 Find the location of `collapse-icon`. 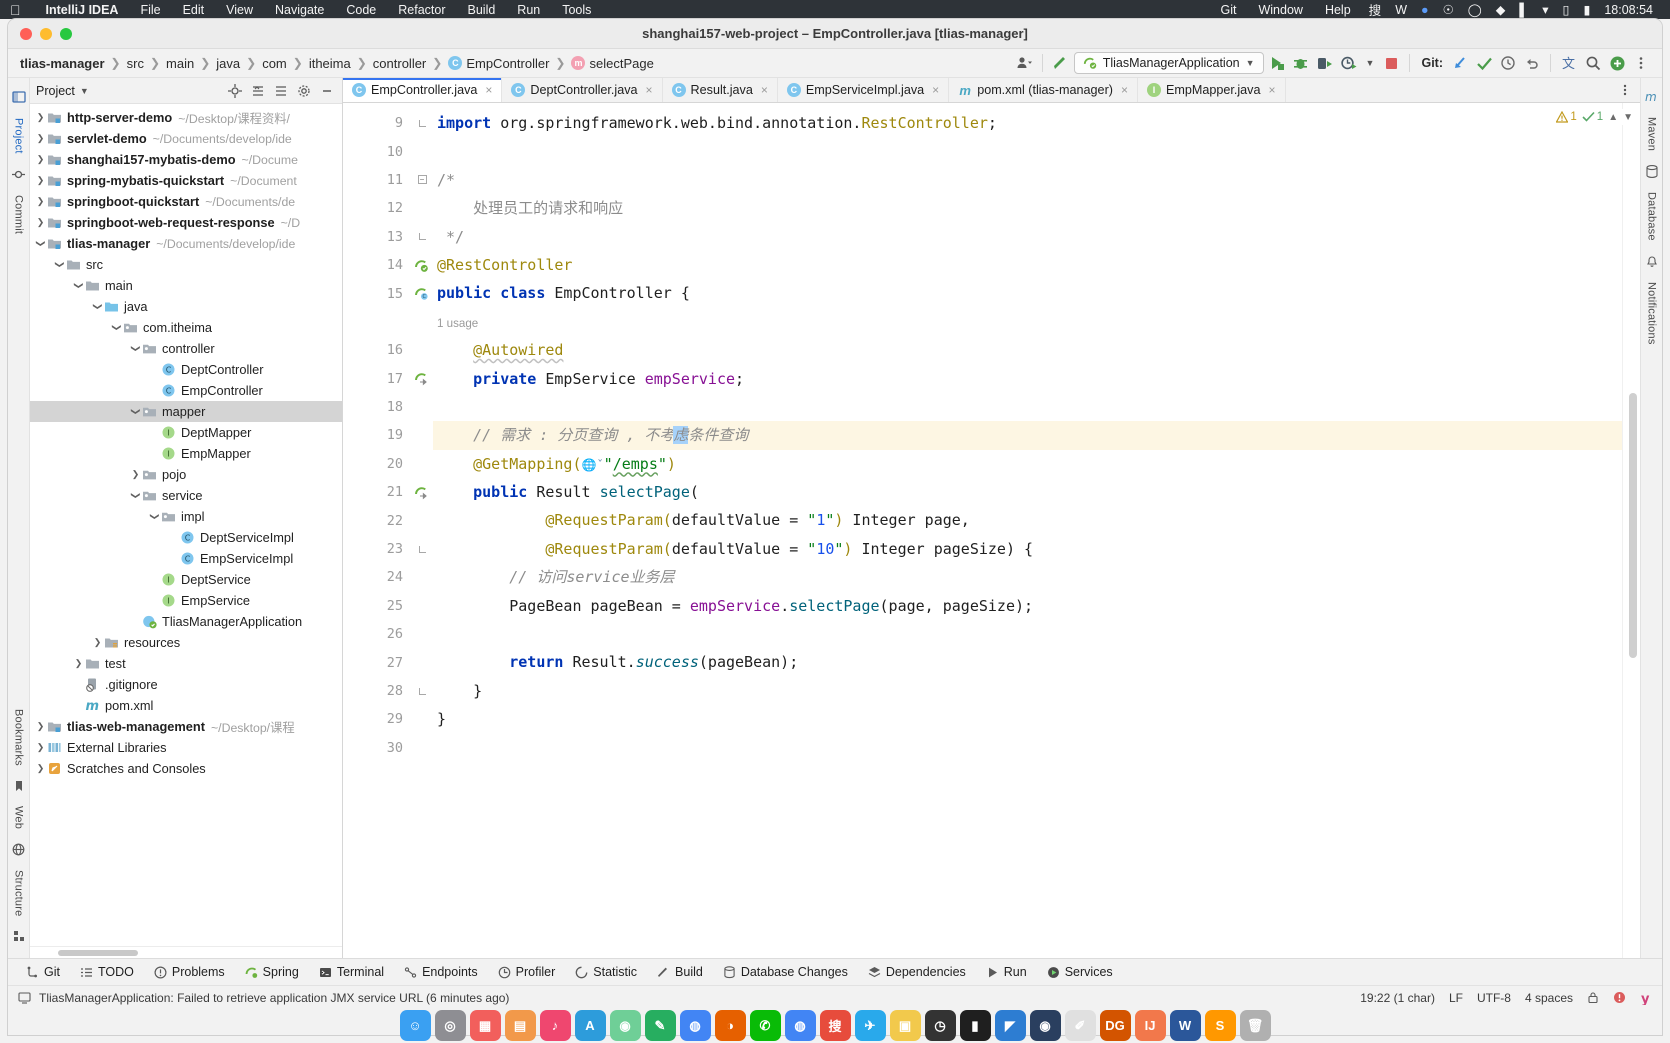

collapse-icon is located at coordinates (281, 91).